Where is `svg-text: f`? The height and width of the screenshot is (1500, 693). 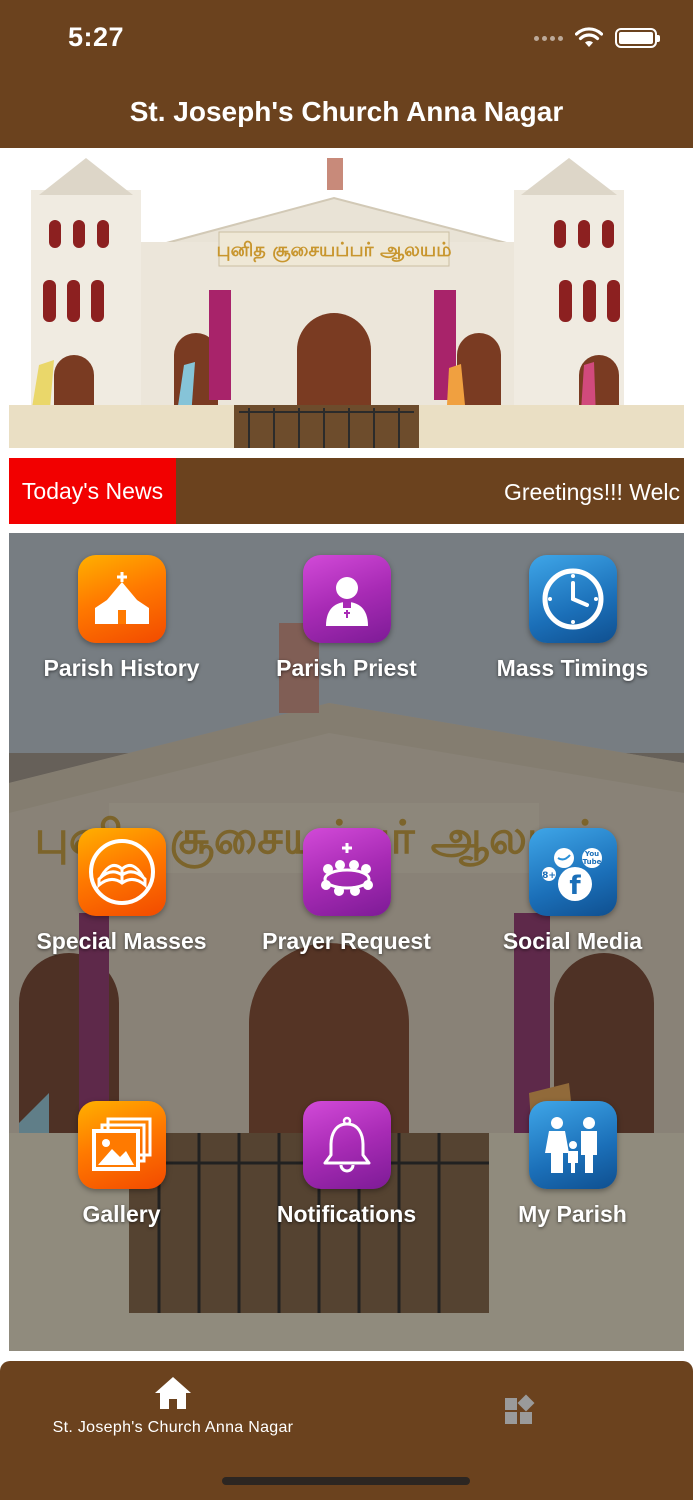
svg-text: f is located at coordinates (575, 886).